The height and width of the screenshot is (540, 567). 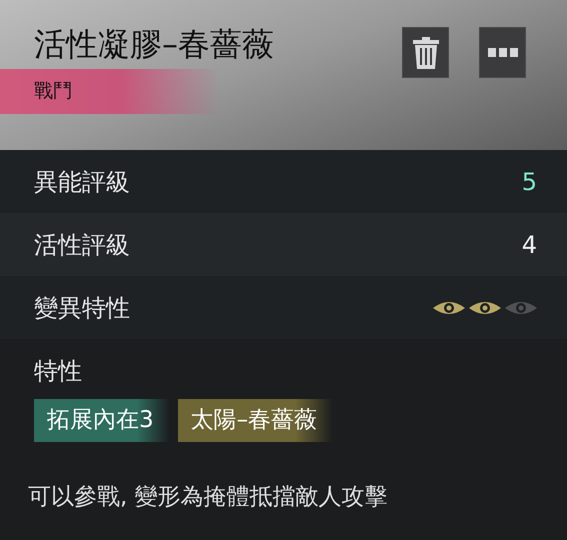 I want to click on trash-icon, so click(x=425, y=52).